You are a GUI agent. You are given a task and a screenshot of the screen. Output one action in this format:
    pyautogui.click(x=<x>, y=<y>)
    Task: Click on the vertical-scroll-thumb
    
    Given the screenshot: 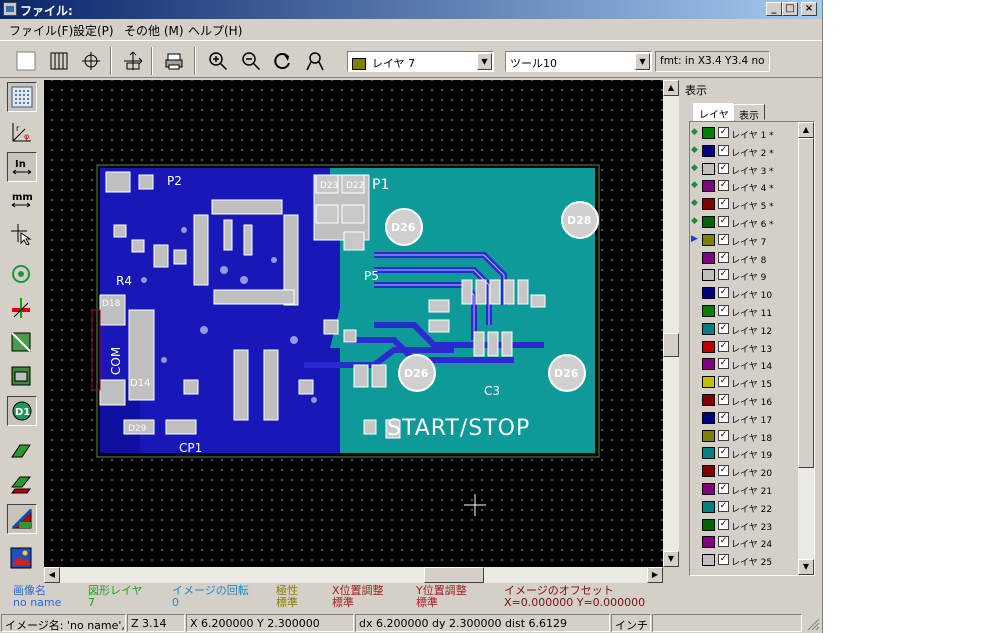 What is the action you would take?
    pyautogui.click(x=671, y=345)
    